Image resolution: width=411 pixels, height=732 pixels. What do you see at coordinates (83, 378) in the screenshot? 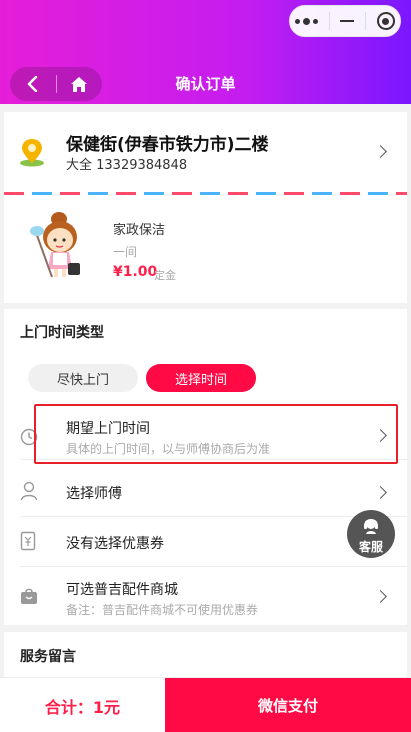
I see `asap-option: 尽快上门` at bounding box center [83, 378].